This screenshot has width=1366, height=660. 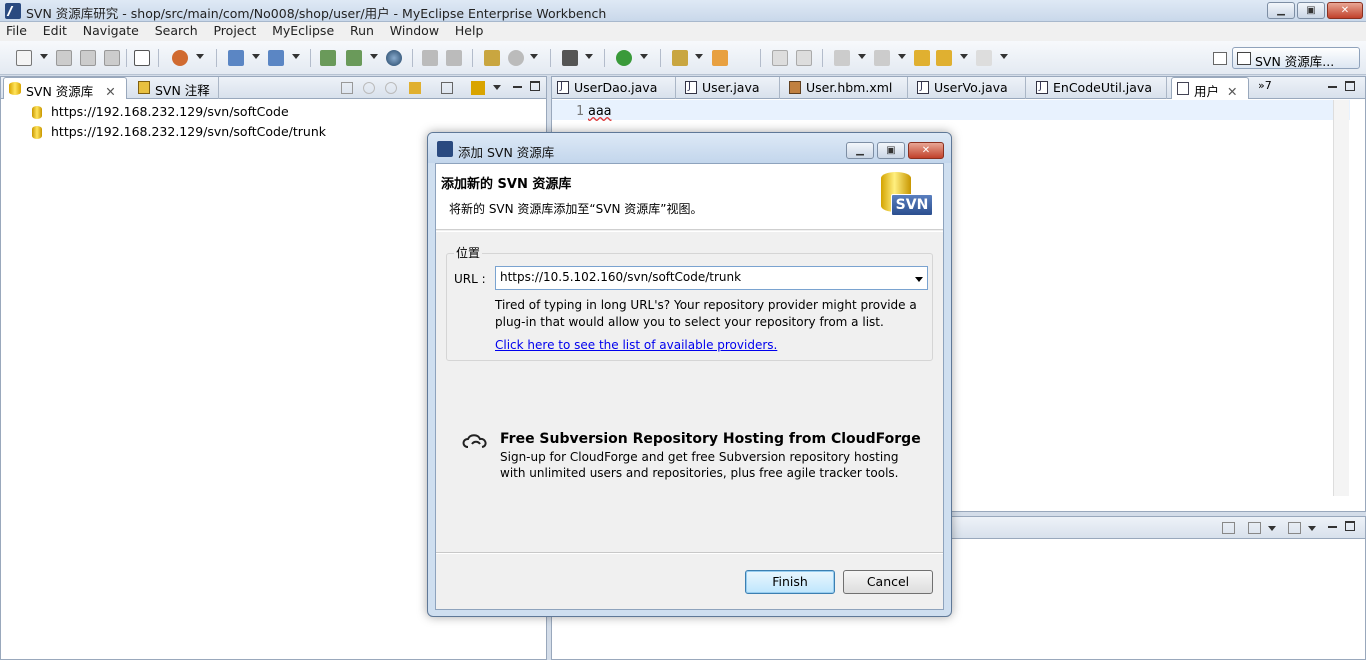 What do you see at coordinates (394, 58) in the screenshot?
I see `globe-icon` at bounding box center [394, 58].